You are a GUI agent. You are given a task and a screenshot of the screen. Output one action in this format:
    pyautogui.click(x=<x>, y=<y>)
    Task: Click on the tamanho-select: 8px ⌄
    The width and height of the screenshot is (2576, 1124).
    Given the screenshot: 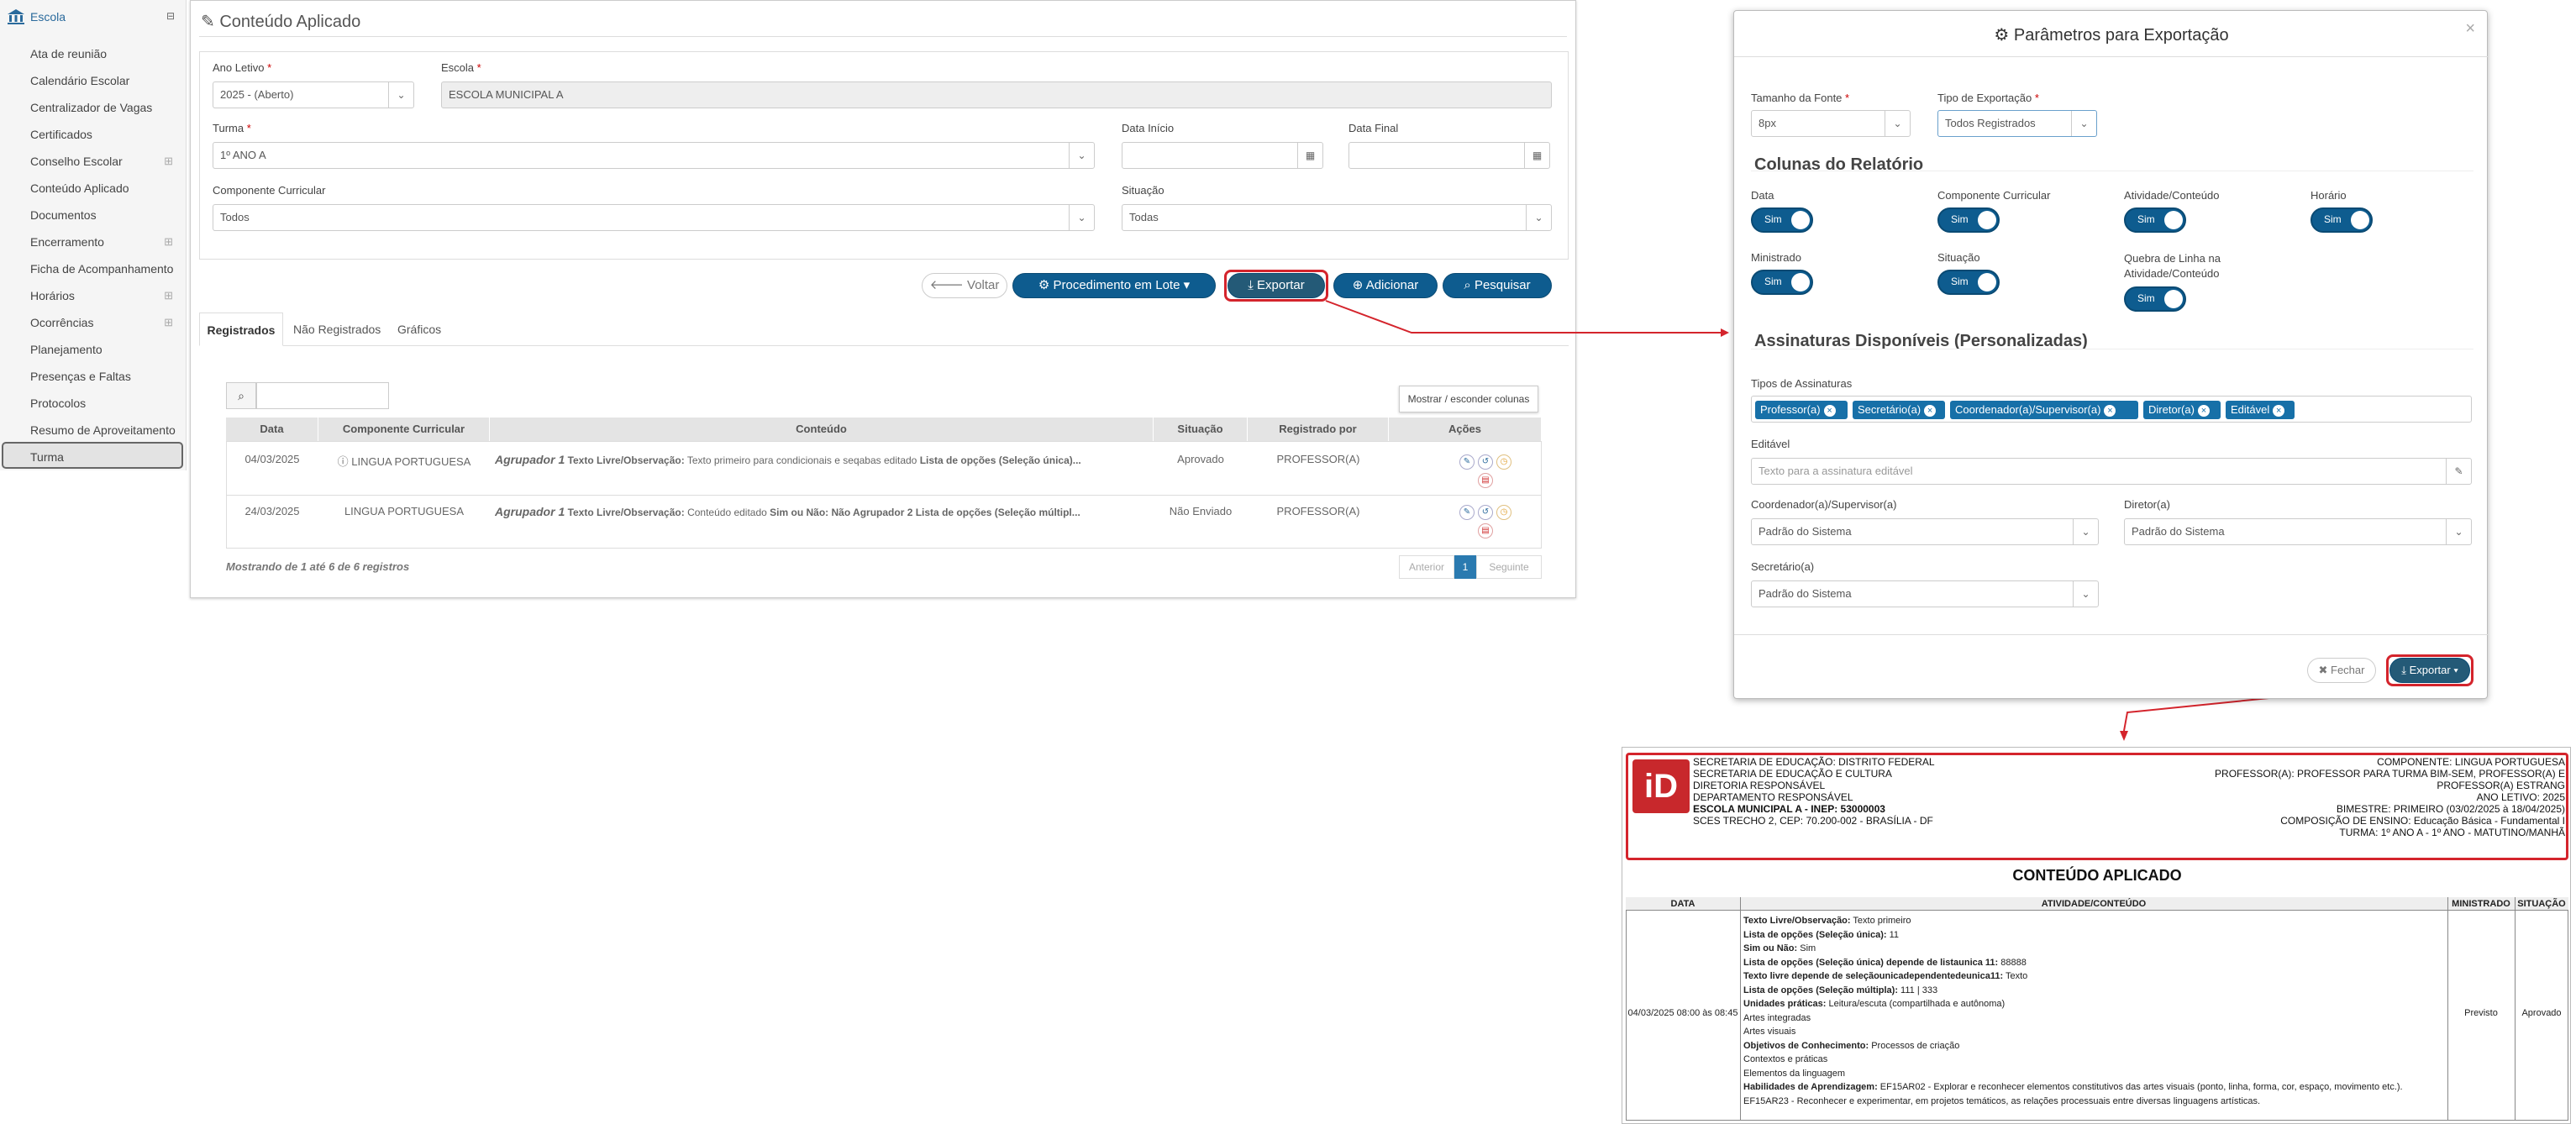 What is the action you would take?
    pyautogui.click(x=1831, y=123)
    